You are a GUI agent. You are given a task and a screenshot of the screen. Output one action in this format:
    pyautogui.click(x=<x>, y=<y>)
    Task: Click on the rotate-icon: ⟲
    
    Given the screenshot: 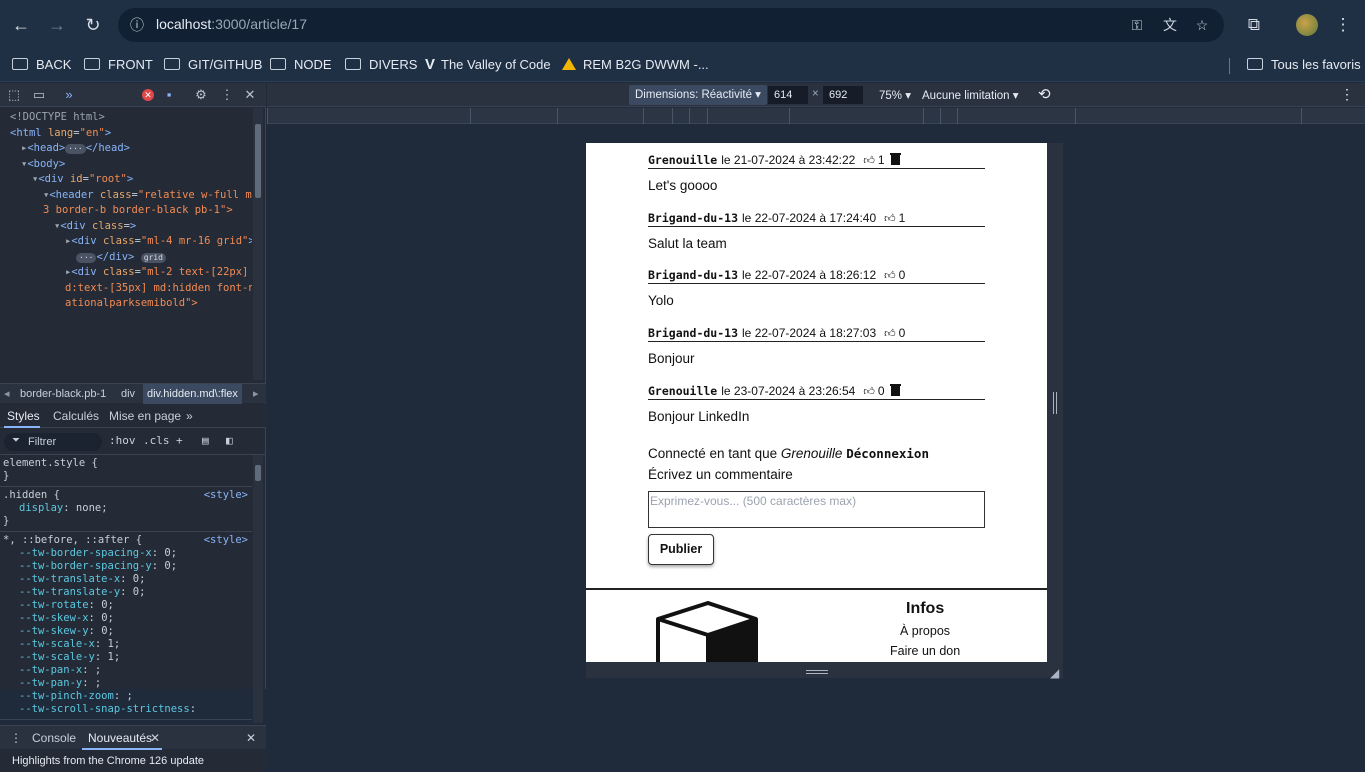 What is the action you would take?
    pyautogui.click(x=1044, y=94)
    